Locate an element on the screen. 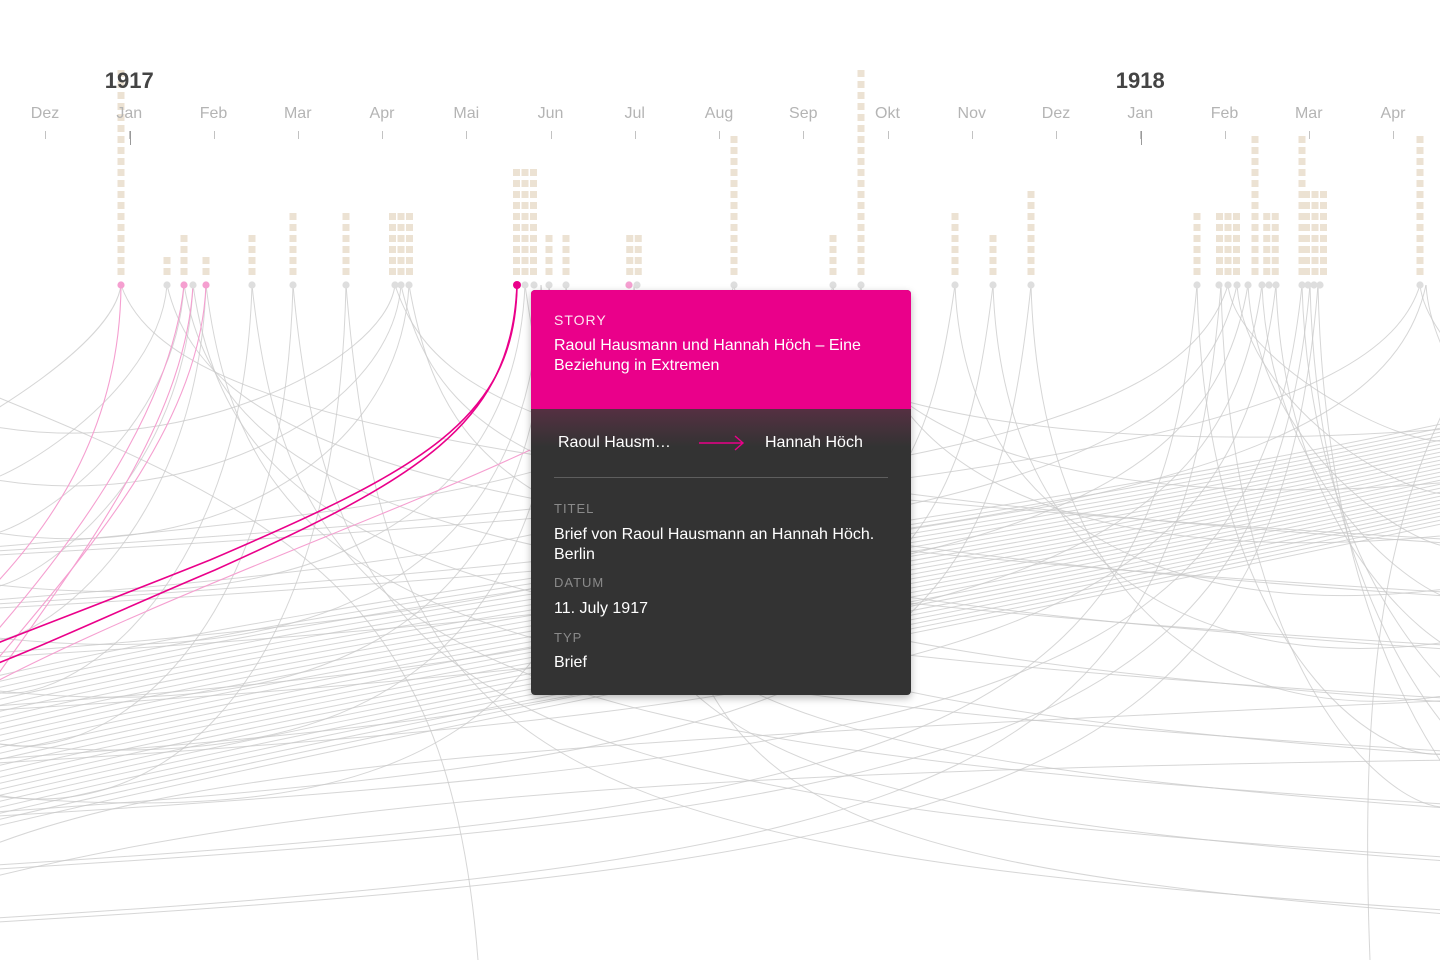 The height and width of the screenshot is (960, 1440). month-label: Jul is located at coordinates (634, 113).